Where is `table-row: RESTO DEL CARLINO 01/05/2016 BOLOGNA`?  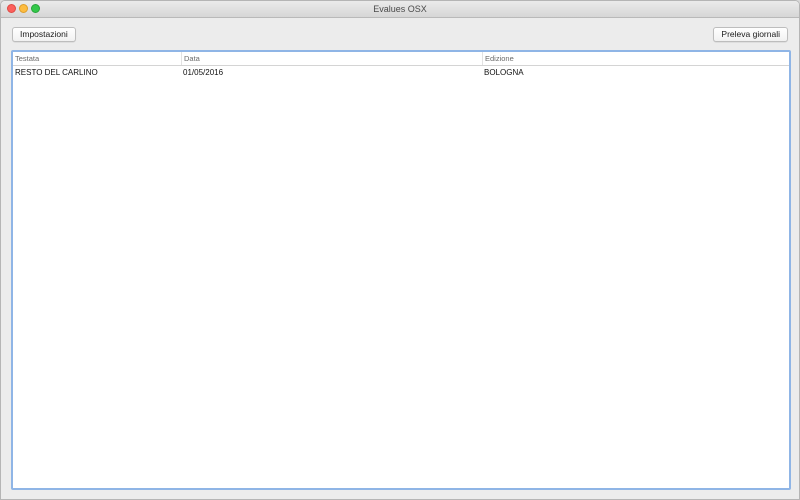
table-row: RESTO DEL CARLINO 01/05/2016 BOLOGNA is located at coordinates (401, 72).